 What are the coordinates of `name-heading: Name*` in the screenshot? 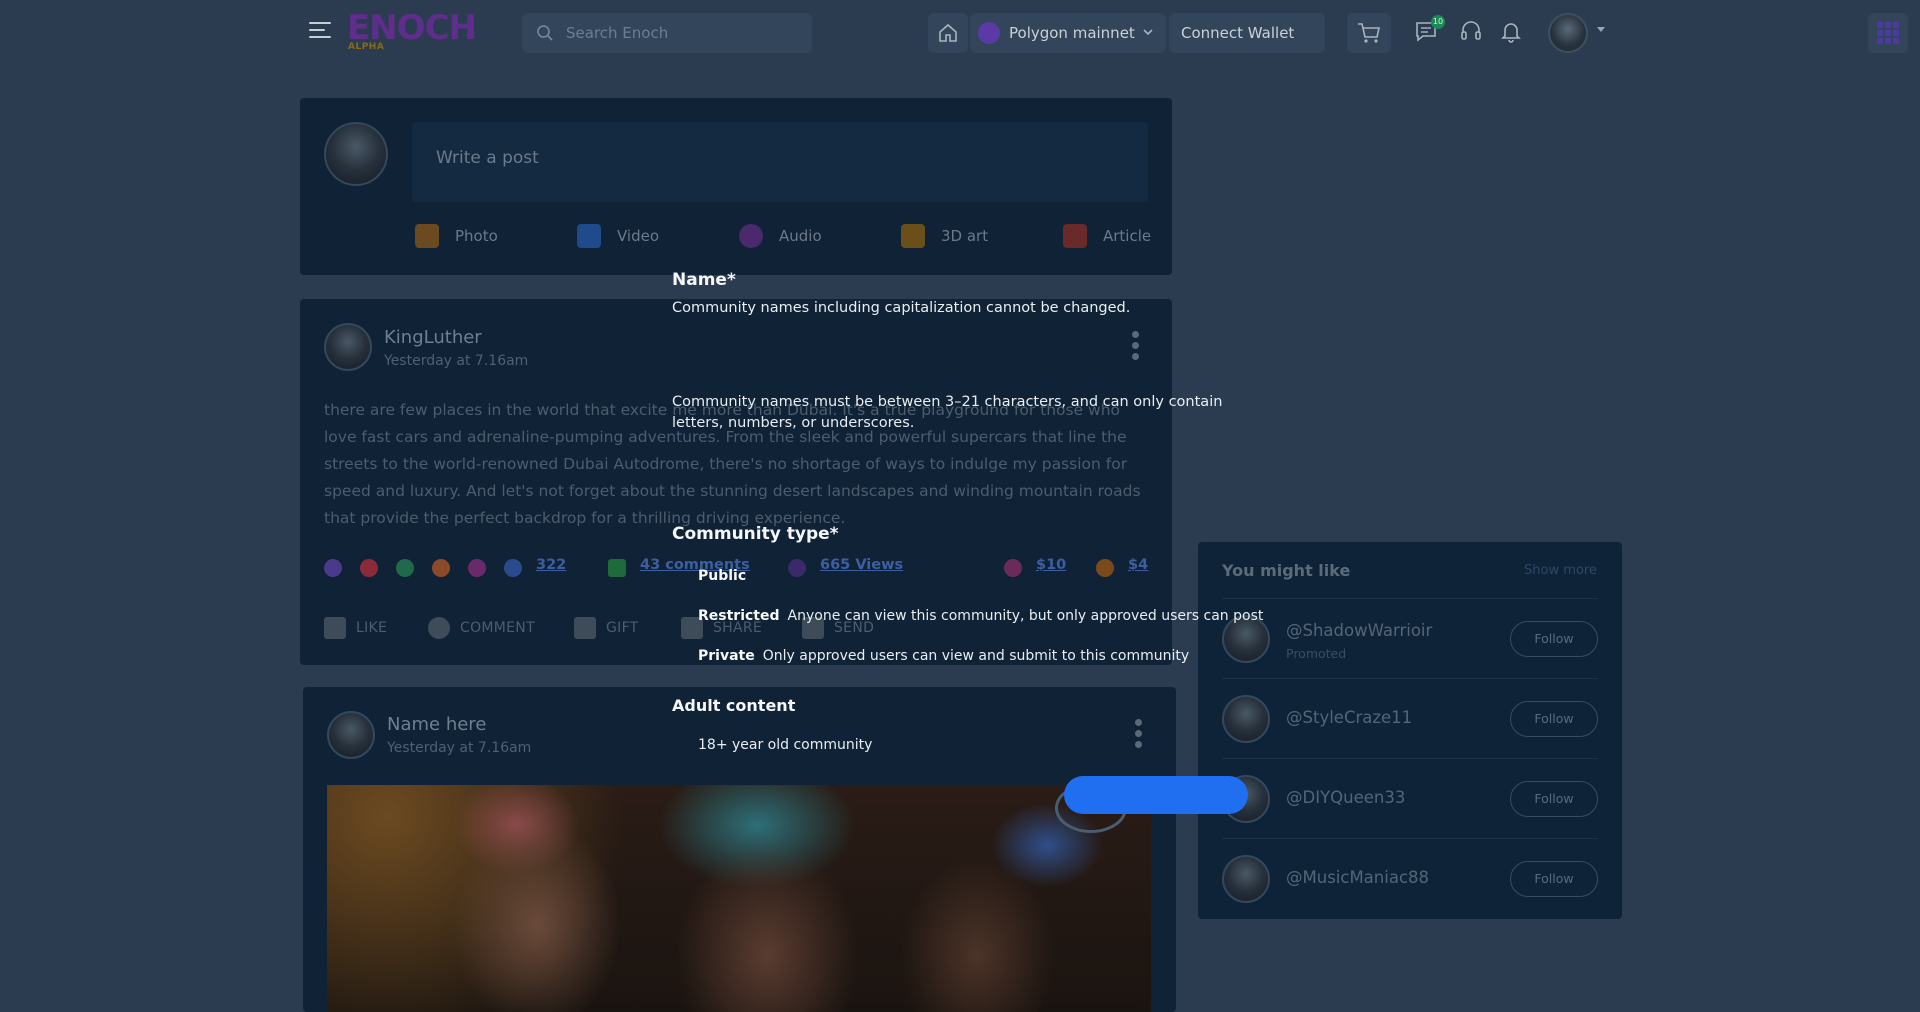 It's located at (704, 280).